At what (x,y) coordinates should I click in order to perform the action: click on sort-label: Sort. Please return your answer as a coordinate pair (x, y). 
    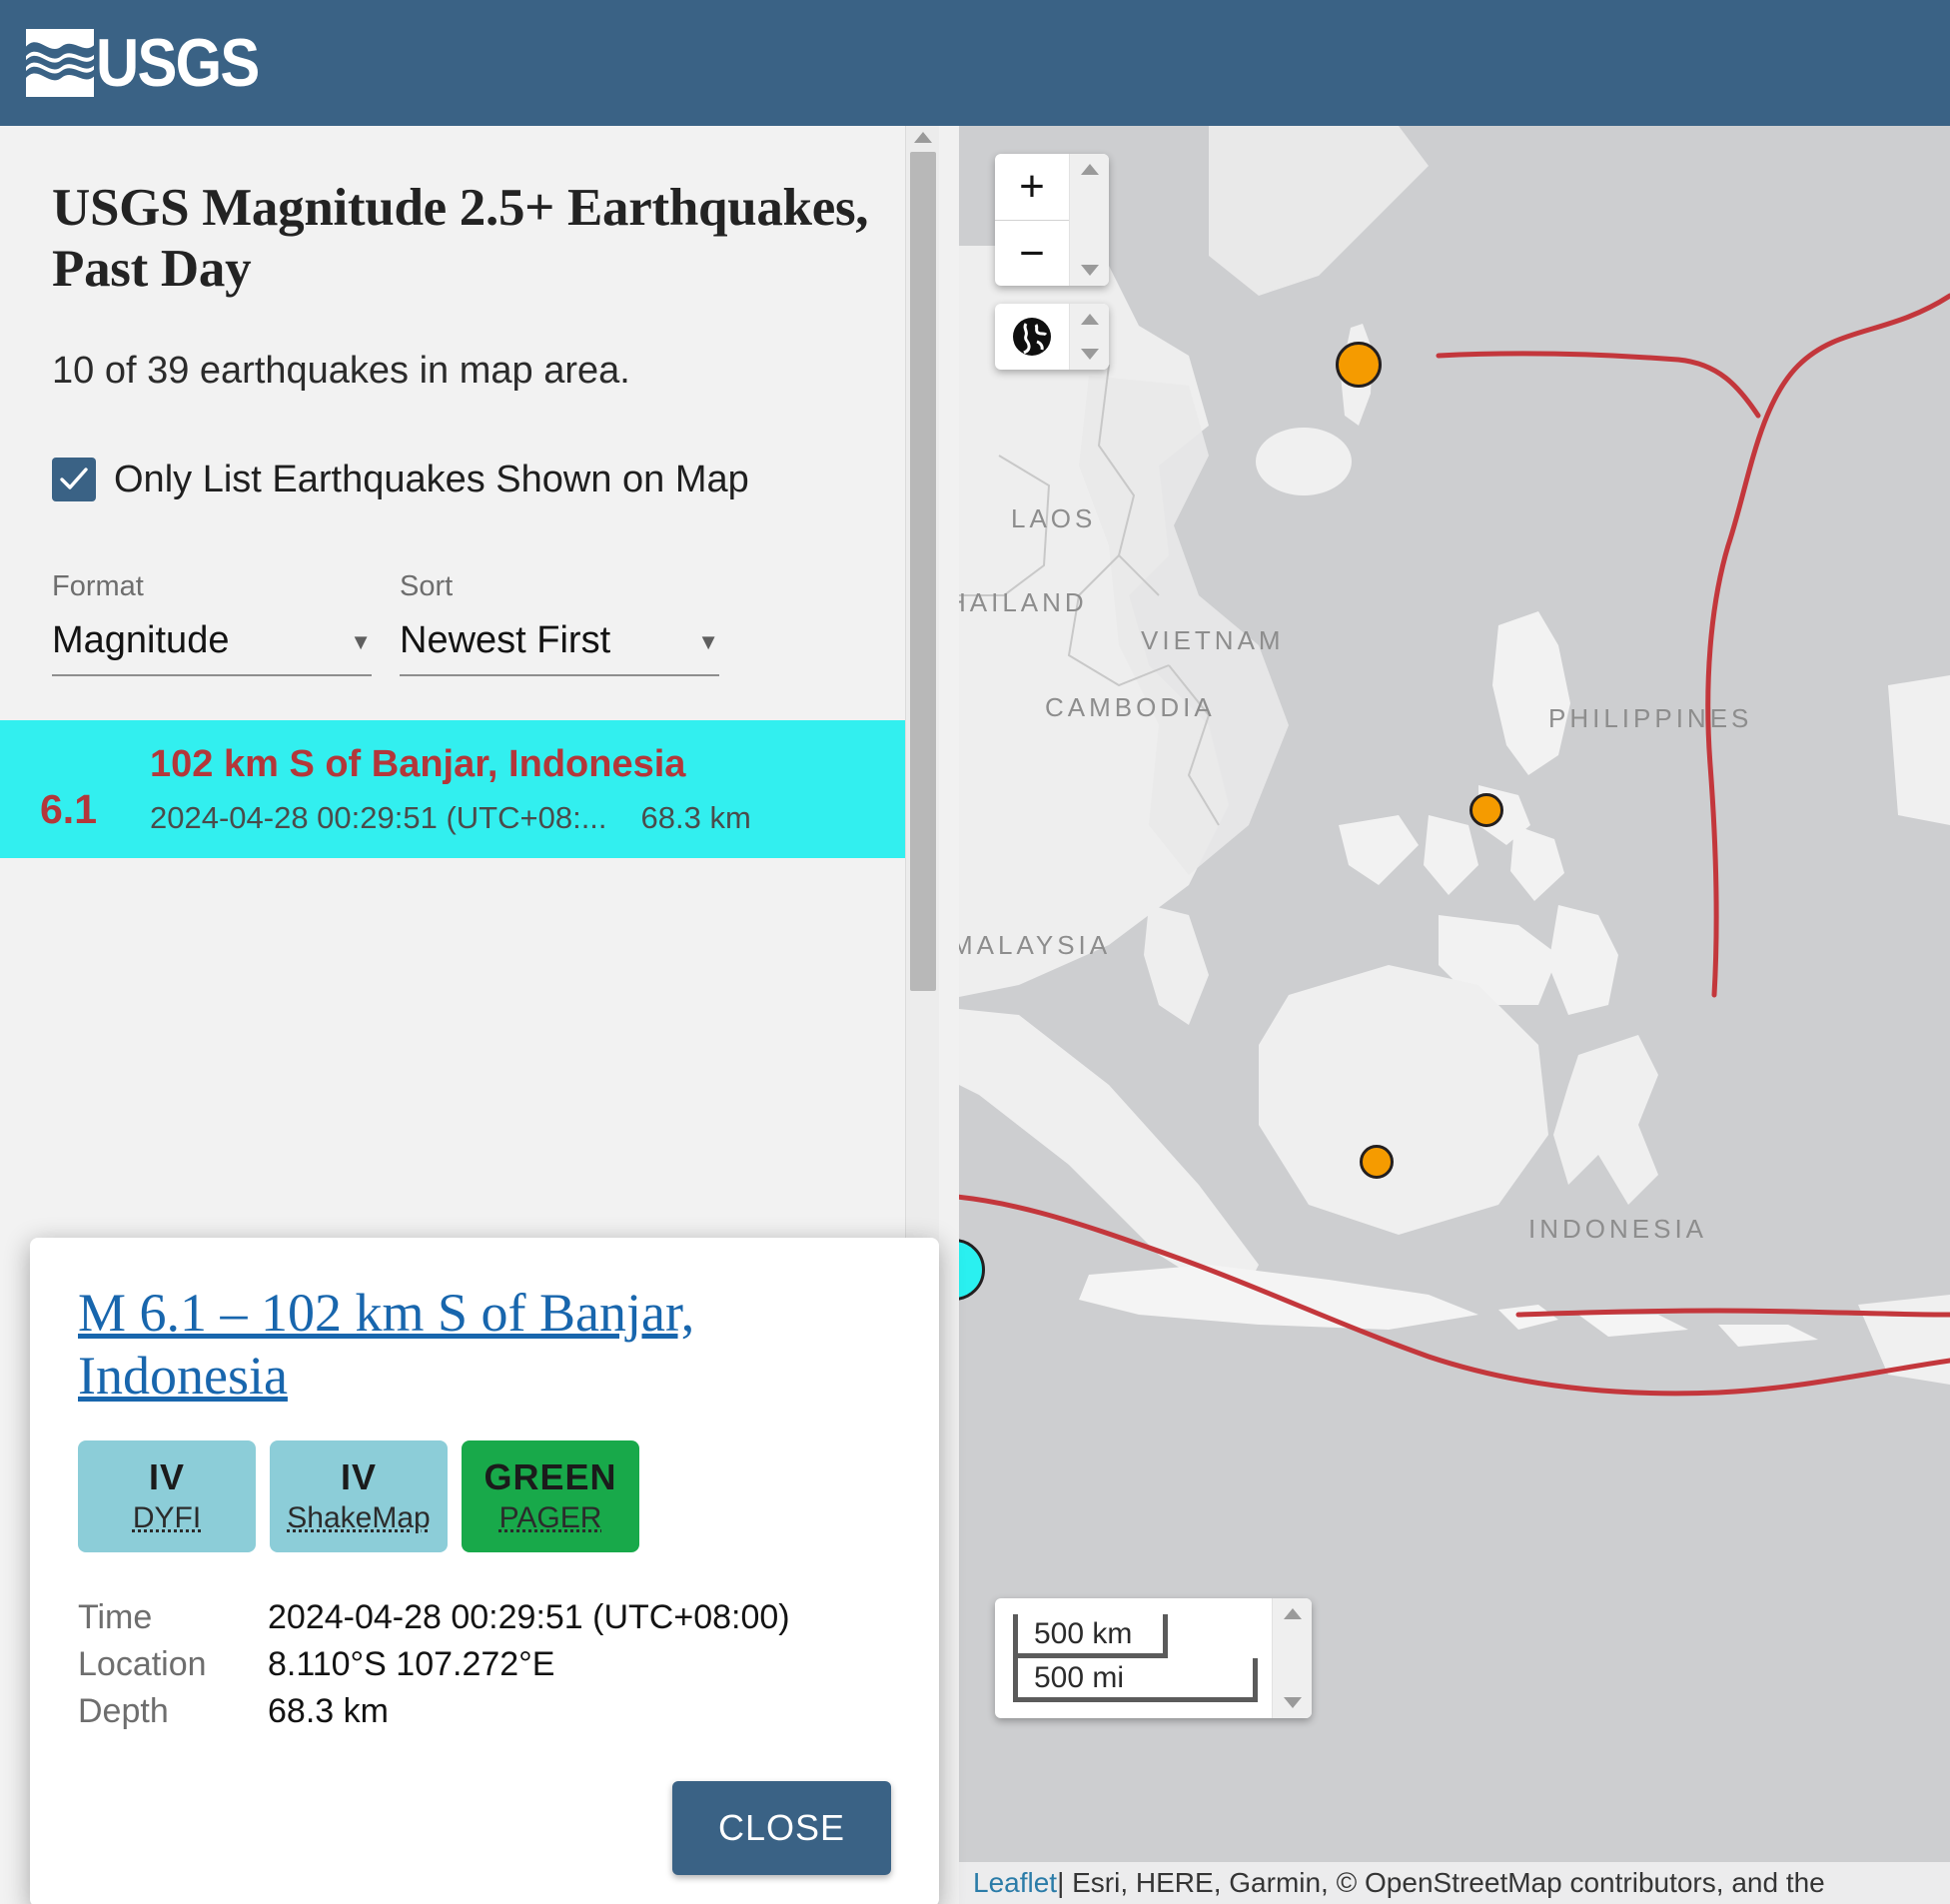
    Looking at the image, I should click on (427, 586).